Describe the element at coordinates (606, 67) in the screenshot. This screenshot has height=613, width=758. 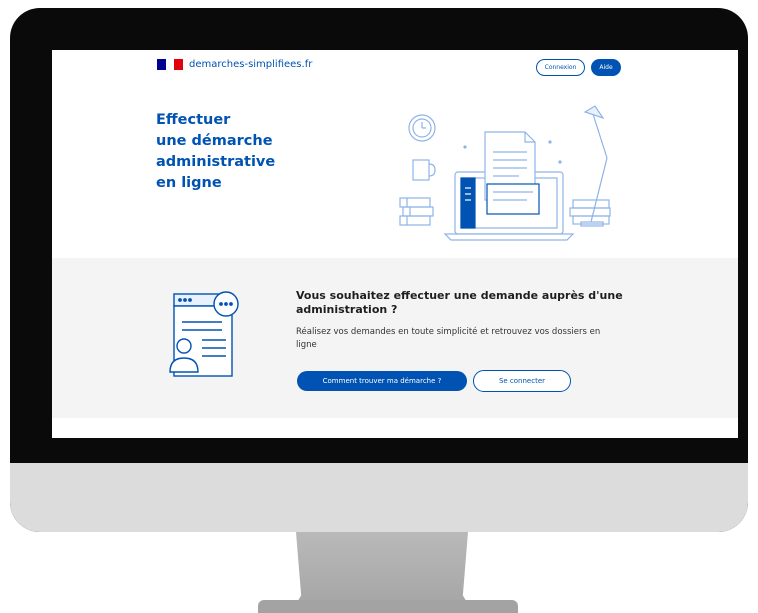
I see `aide-button: Aide` at that location.